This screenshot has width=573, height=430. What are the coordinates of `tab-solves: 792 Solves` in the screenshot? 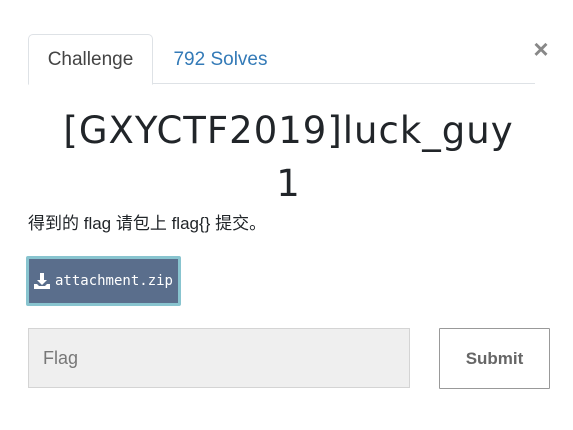 It's located at (220, 59).